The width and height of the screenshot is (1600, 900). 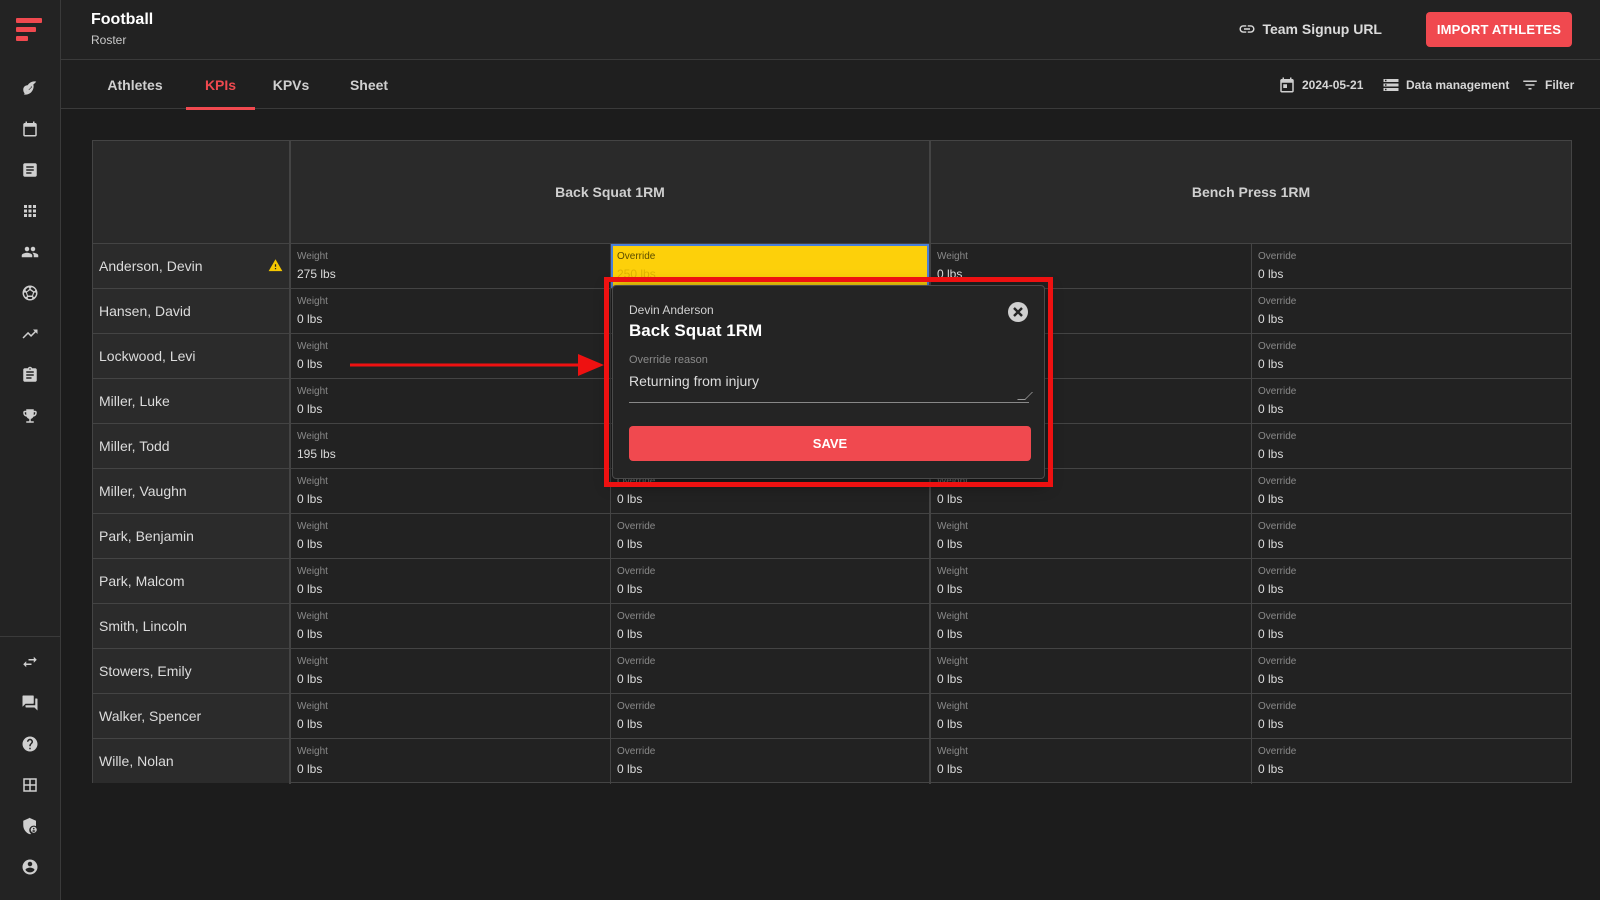 What do you see at coordinates (1310, 29) in the screenshot?
I see `team-signup-link: Team Signup URL` at bounding box center [1310, 29].